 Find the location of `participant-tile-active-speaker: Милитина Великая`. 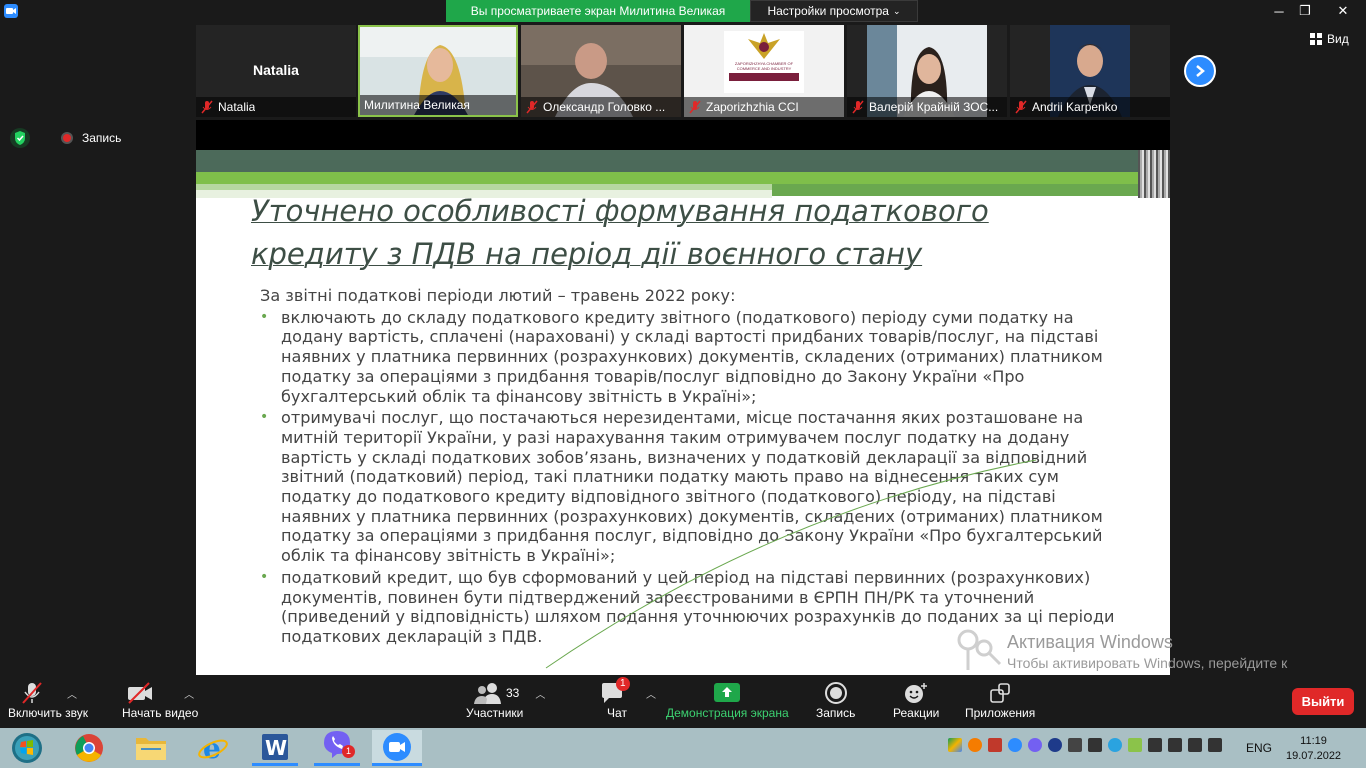

participant-tile-active-speaker: Милитина Великая is located at coordinates (438, 71).